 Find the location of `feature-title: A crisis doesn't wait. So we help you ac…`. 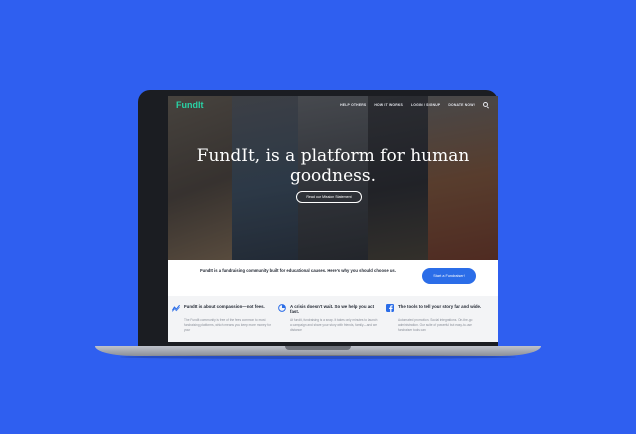

feature-title: A crisis doesn't wait. So we help you ac… is located at coordinates (332, 309).